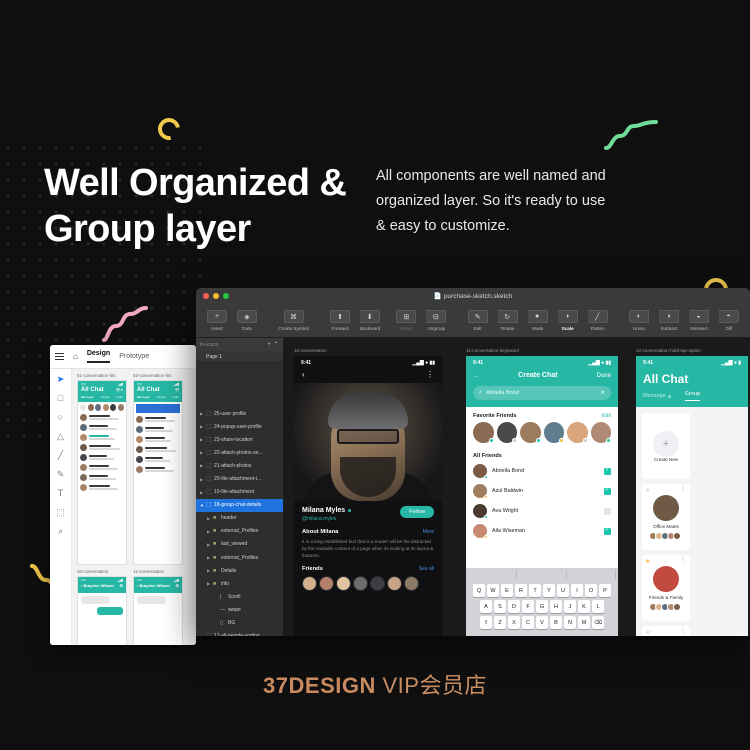 The image size is (750, 750). Describe the element at coordinates (59, 356) in the screenshot. I see `menu-icon` at that location.